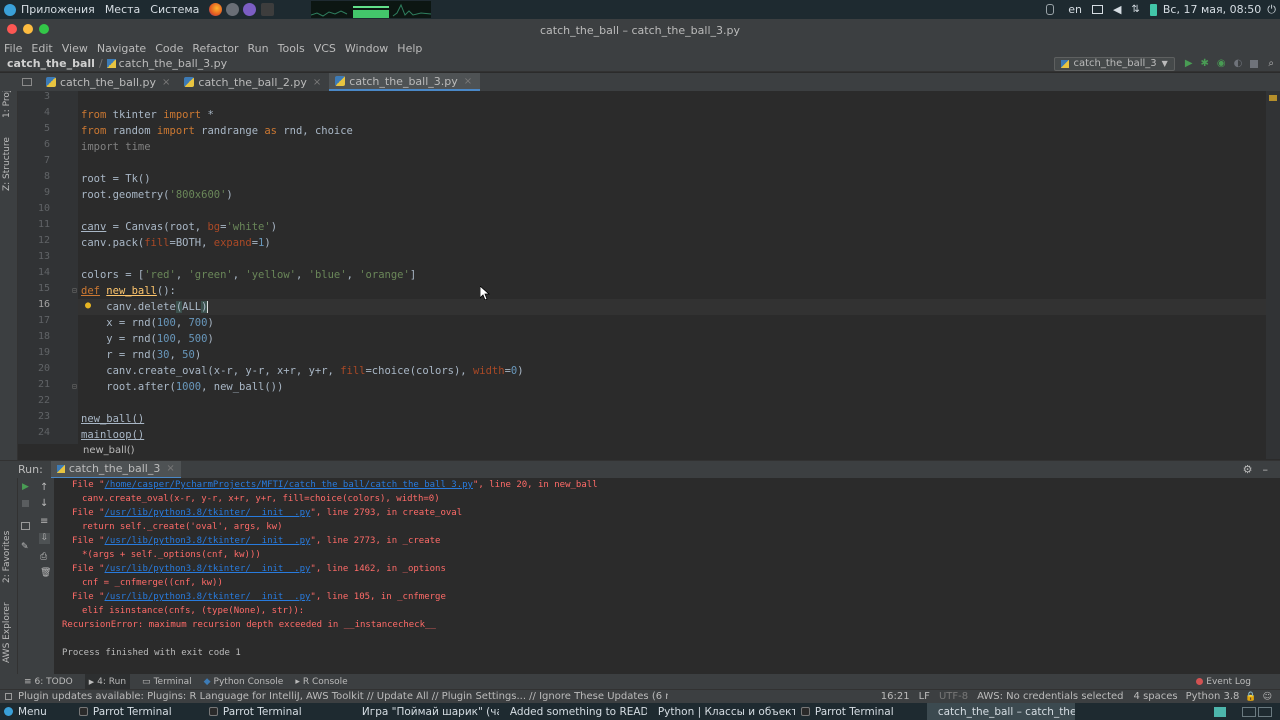  I want to click on run-configuration-select: catch_the_ball_3 ▼, so click(1114, 63).